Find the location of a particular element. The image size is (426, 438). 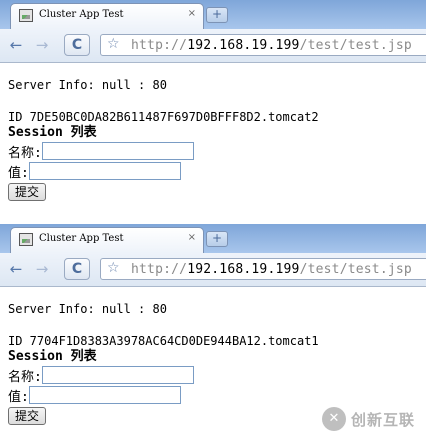

watermark-logo-icon: ✕ is located at coordinates (334, 419).